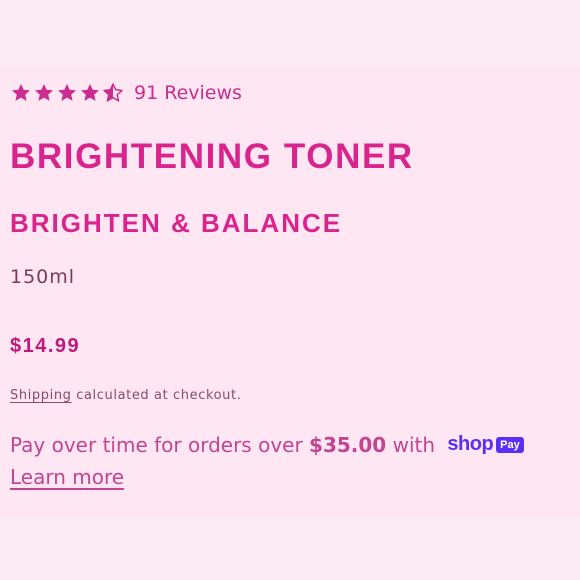  I want to click on product-subtitle: BRIGHTEN & BALANCE, so click(176, 223).